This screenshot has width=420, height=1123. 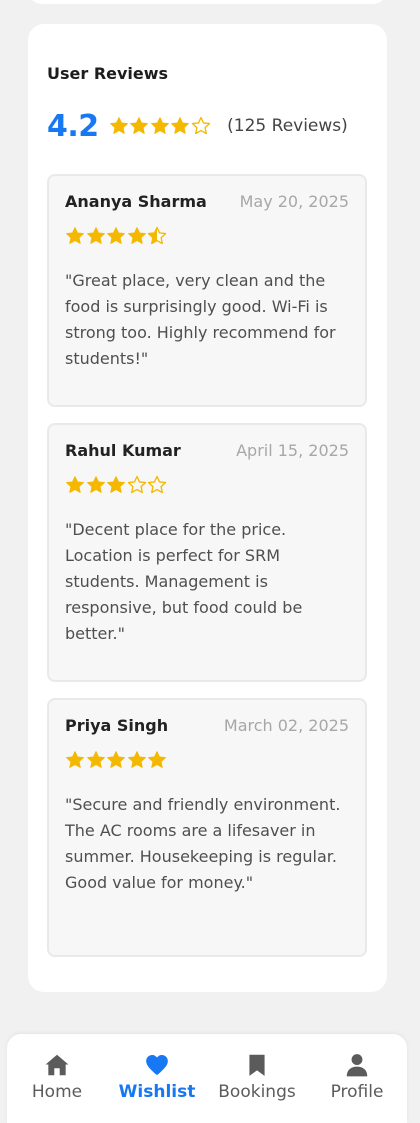 I want to click on home-icon, so click(x=57, y=1065).